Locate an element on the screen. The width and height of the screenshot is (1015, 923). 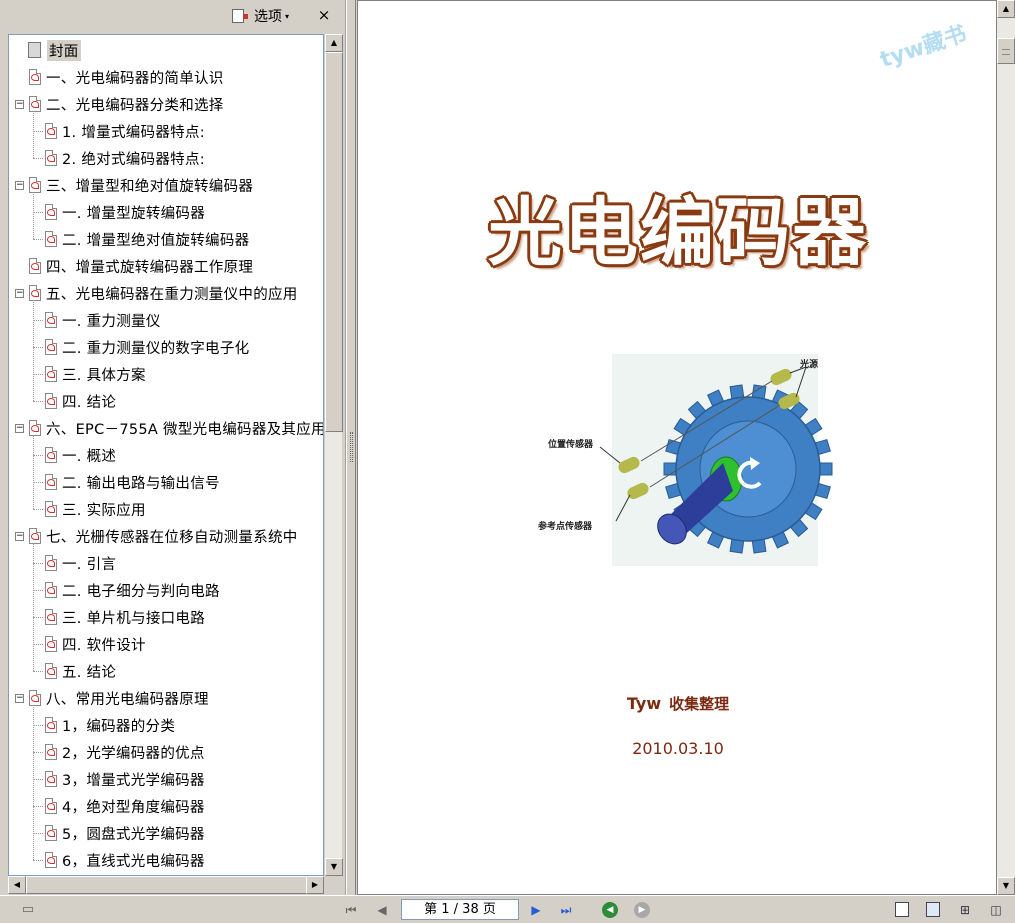
bookmark-item: 一. 重力测量仪 is located at coordinates (102, 320).